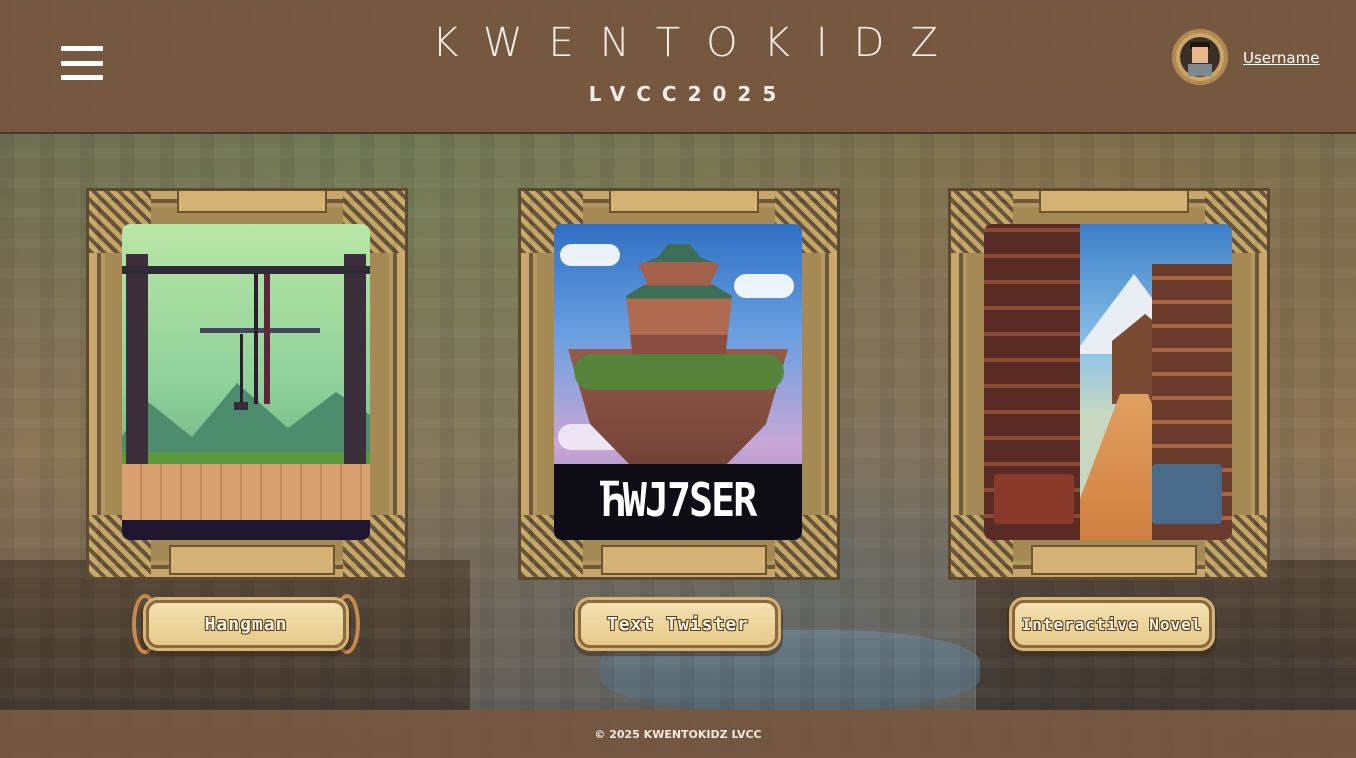  What do you see at coordinates (355, 359) in the screenshot?
I see `gallows-post-right` at bounding box center [355, 359].